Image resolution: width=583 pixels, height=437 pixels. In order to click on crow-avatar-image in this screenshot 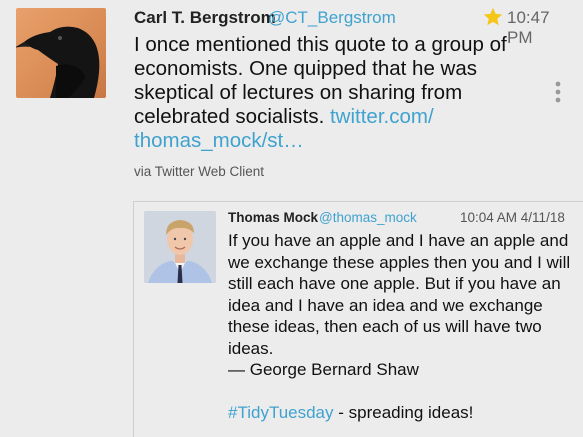, I will do `click(61, 53)`.